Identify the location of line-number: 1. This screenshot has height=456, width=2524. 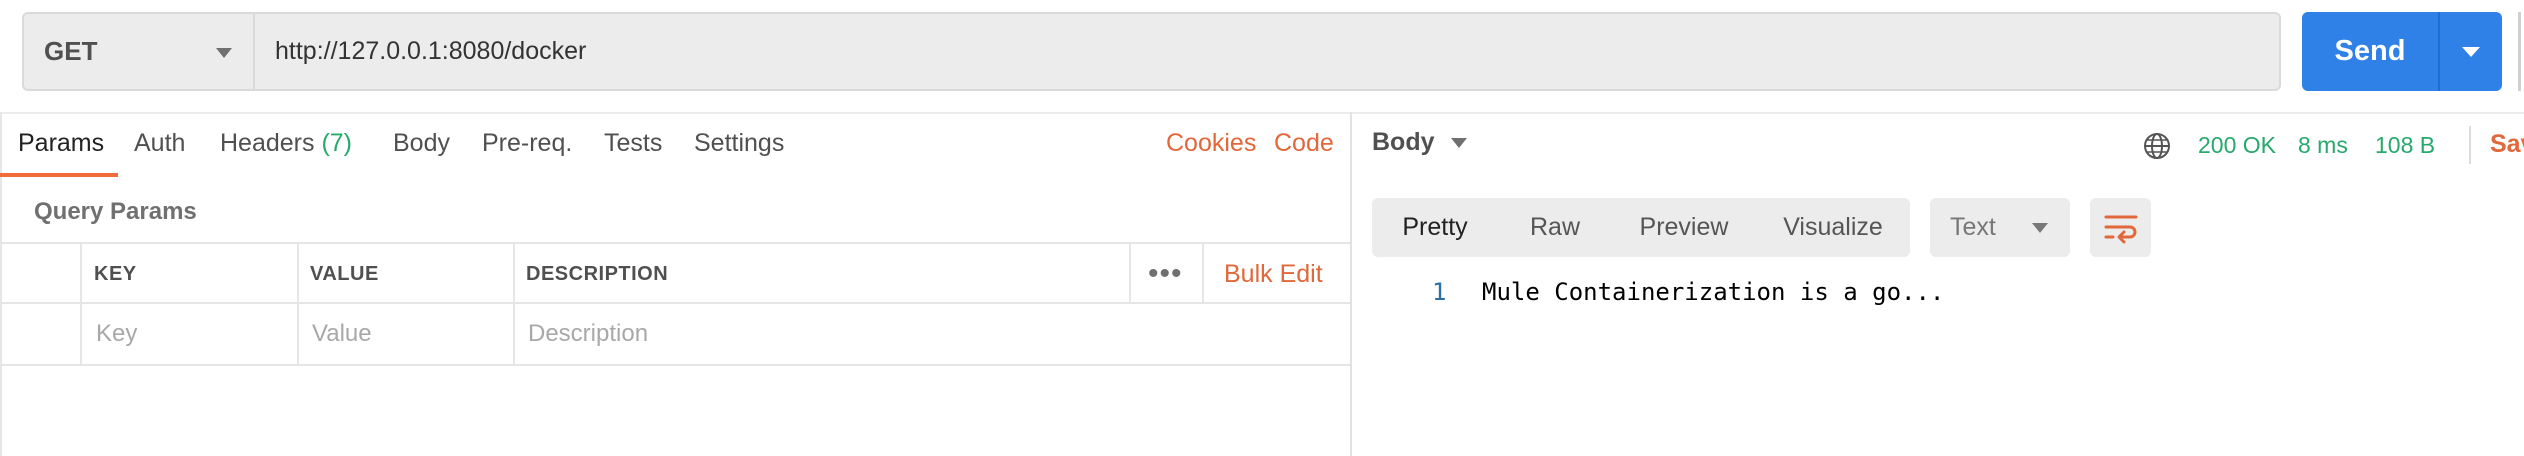
(1439, 292).